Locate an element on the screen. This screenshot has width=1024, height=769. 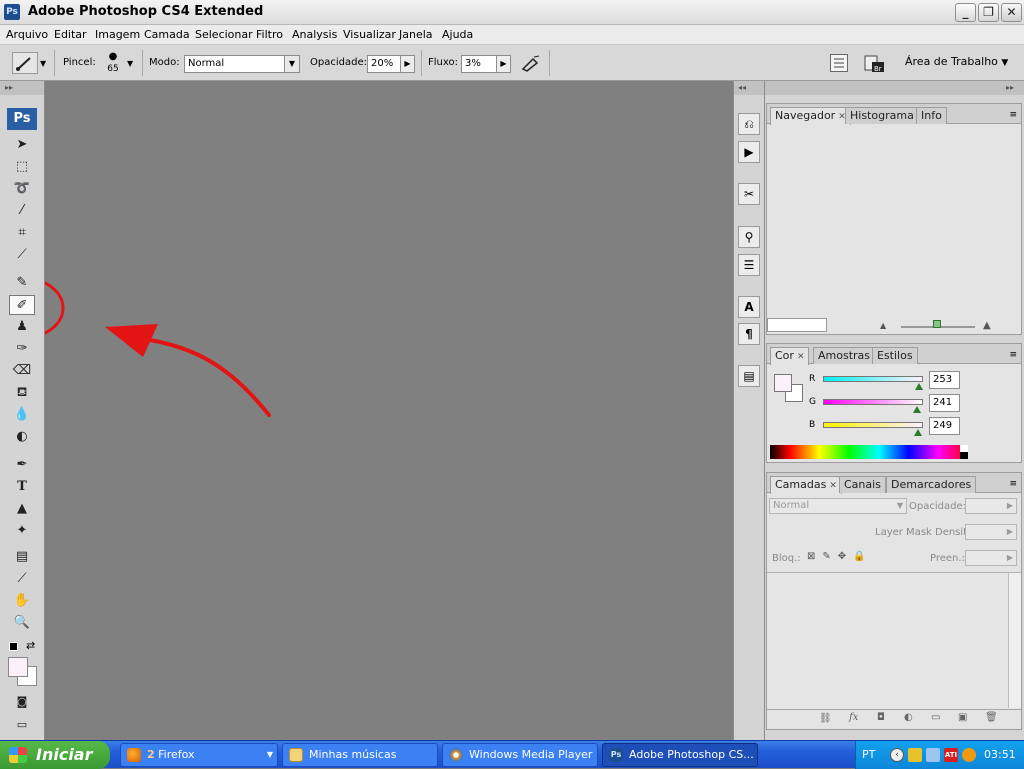
clone-stamp-tool-icon: ♟ is located at coordinates (22, 327).